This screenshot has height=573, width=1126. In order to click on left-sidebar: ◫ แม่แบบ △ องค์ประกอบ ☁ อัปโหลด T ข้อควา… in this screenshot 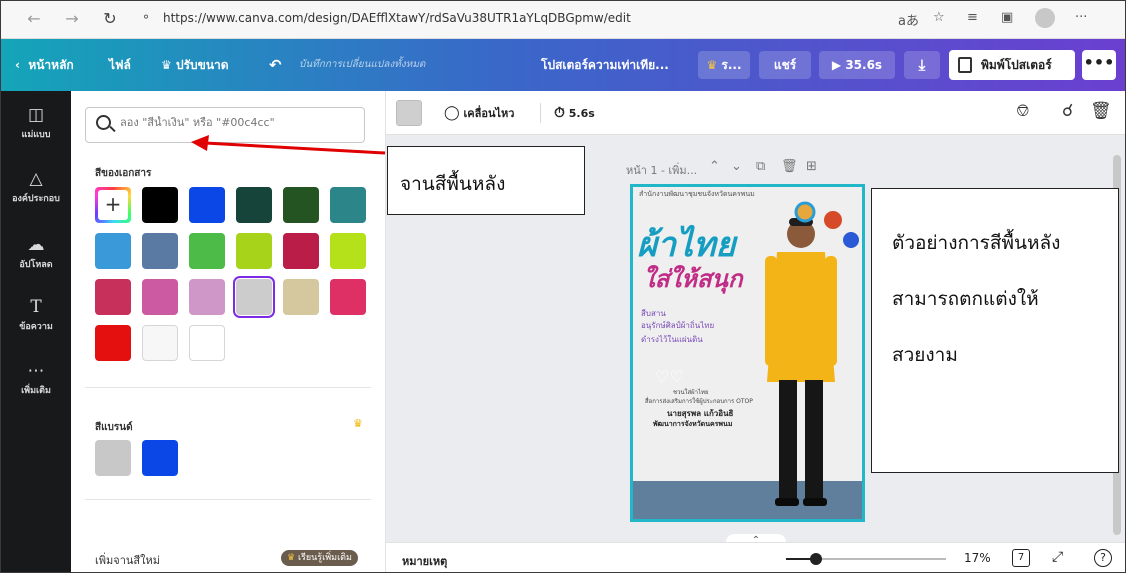, I will do `click(36, 331)`.